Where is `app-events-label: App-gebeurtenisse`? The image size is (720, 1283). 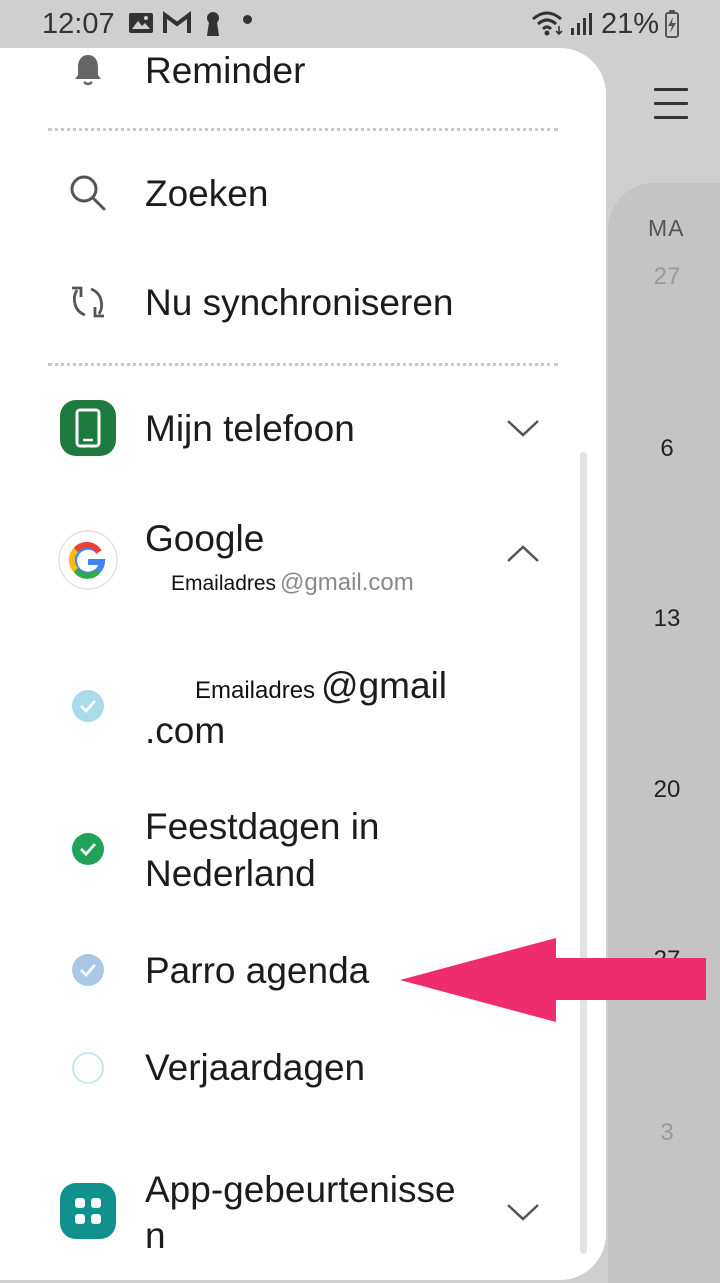 app-events-label: App-gebeurtenisse is located at coordinates (300, 1189).